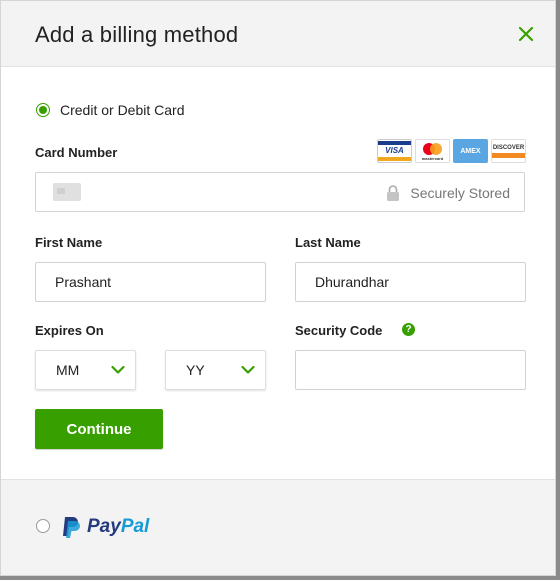 The height and width of the screenshot is (580, 560). Describe the element at coordinates (43, 110) in the screenshot. I see `credit-card-radio` at that location.